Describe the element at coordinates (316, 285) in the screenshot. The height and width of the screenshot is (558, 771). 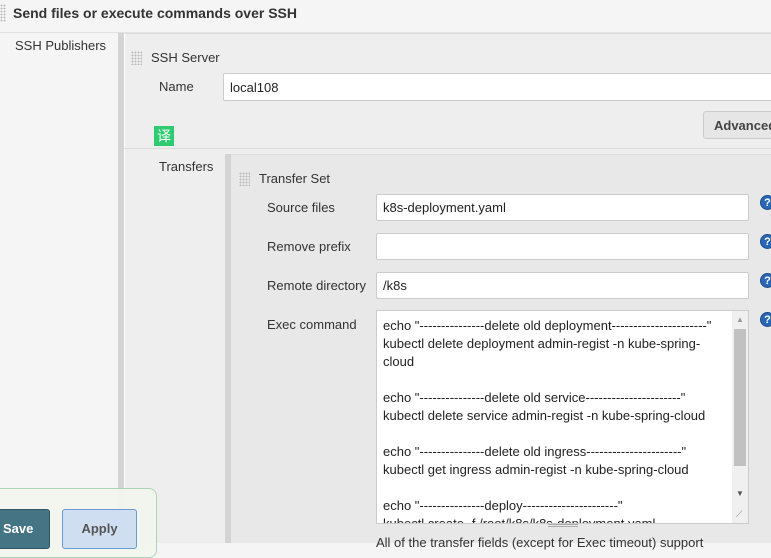
I see `remote-directory-label: Remote directory` at that location.